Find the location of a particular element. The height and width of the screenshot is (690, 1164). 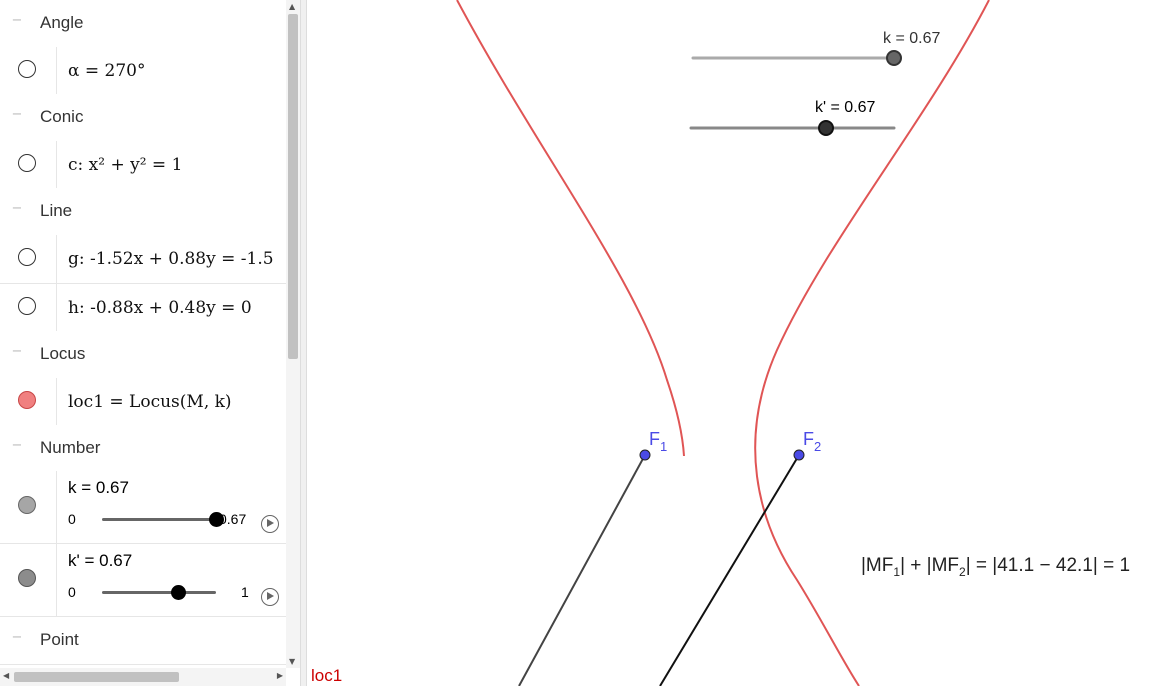

algebra-item-loc1: loc1 = Locus(M, k) is located at coordinates (143, 402).